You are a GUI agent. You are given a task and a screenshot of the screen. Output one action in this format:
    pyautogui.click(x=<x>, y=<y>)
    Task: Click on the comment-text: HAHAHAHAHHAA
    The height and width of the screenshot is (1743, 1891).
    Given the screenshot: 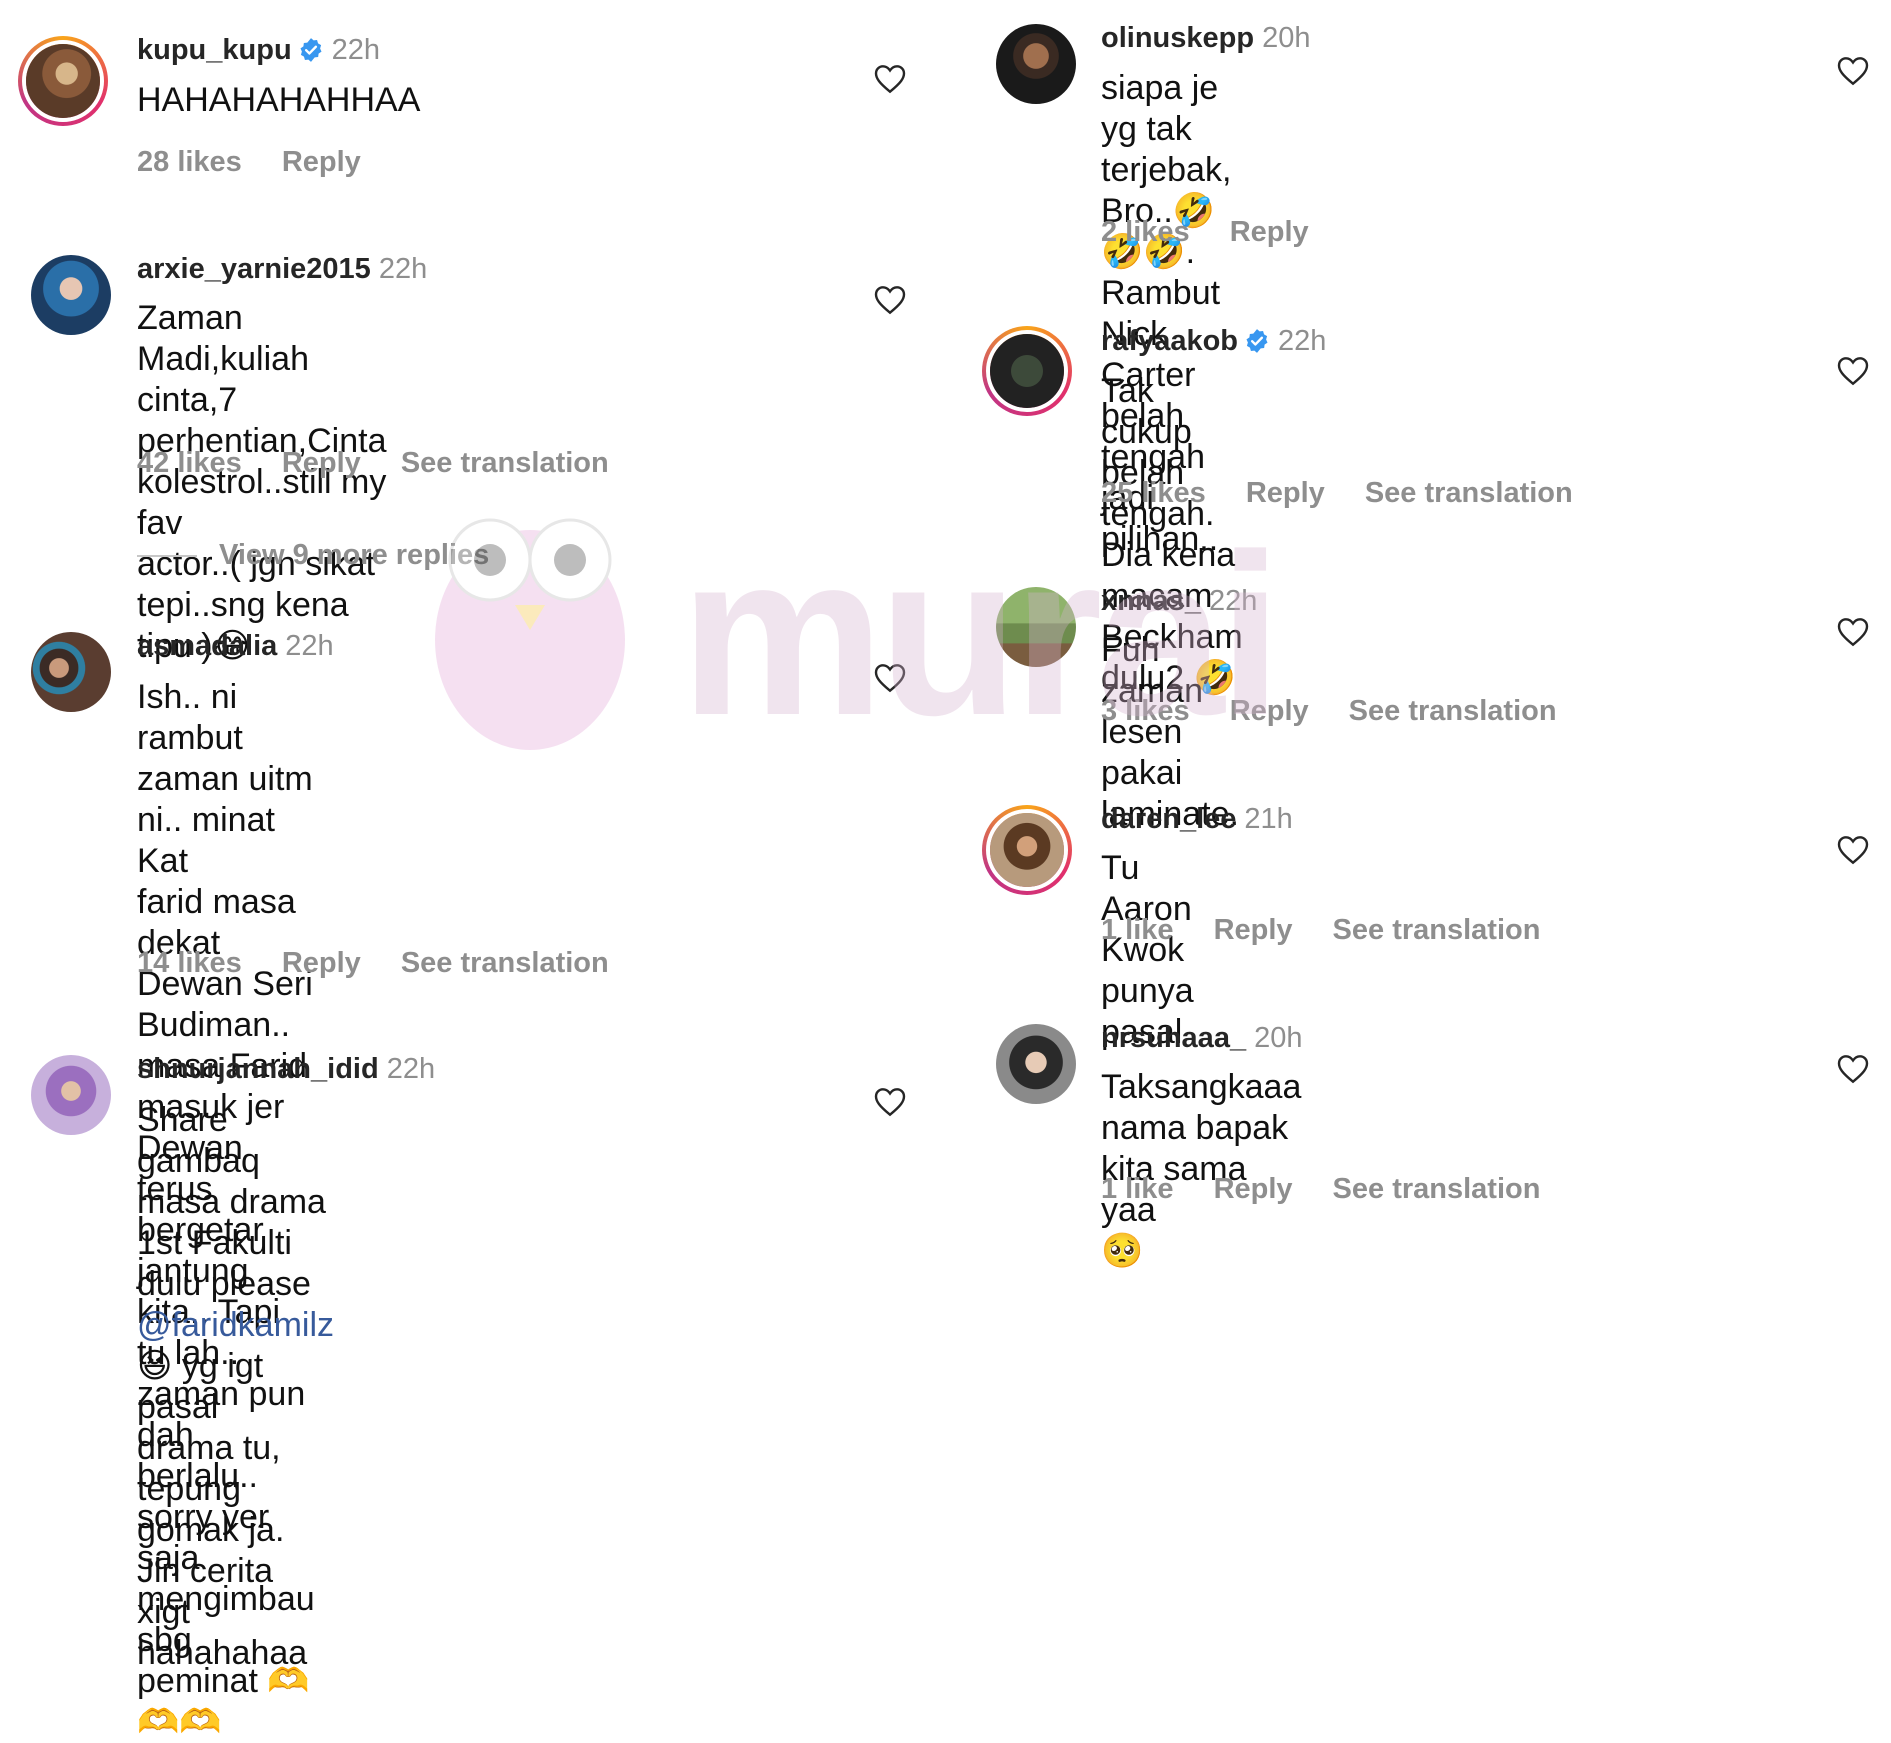 What is the action you would take?
    pyautogui.click(x=279, y=100)
    